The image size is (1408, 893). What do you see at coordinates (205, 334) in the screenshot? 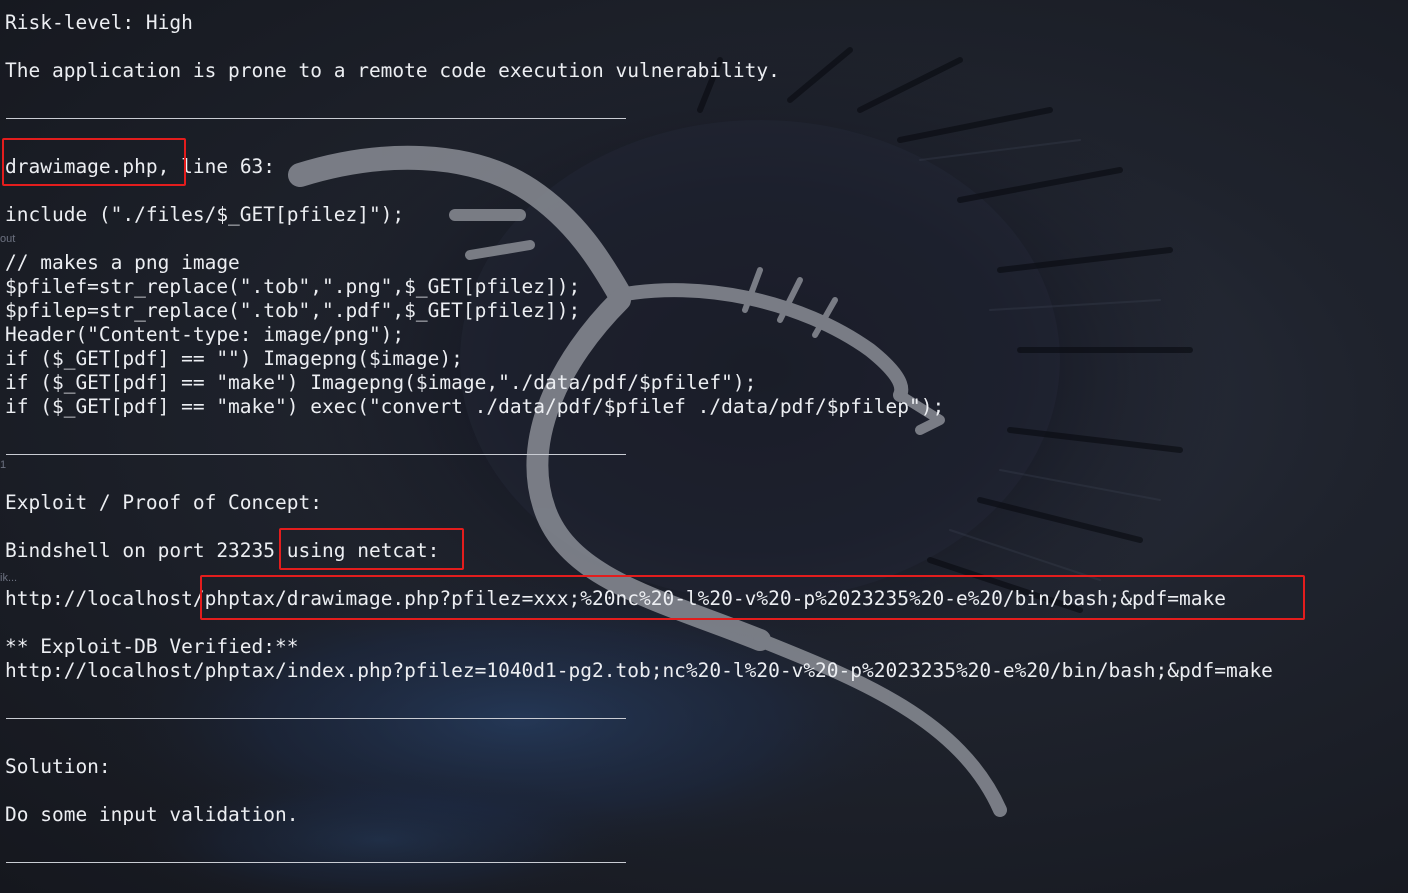
I see `code-line: Header("Content-type: image/png");` at bounding box center [205, 334].